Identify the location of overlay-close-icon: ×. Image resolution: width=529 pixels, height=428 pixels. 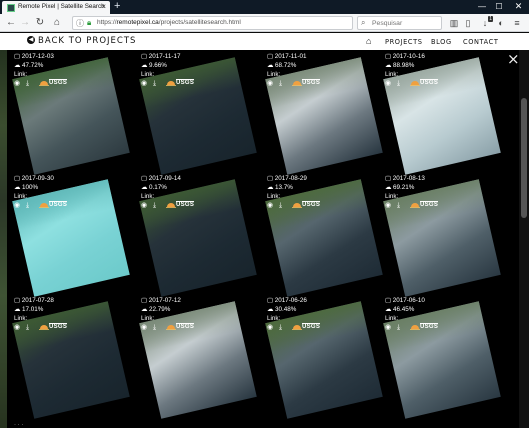
(513, 59).